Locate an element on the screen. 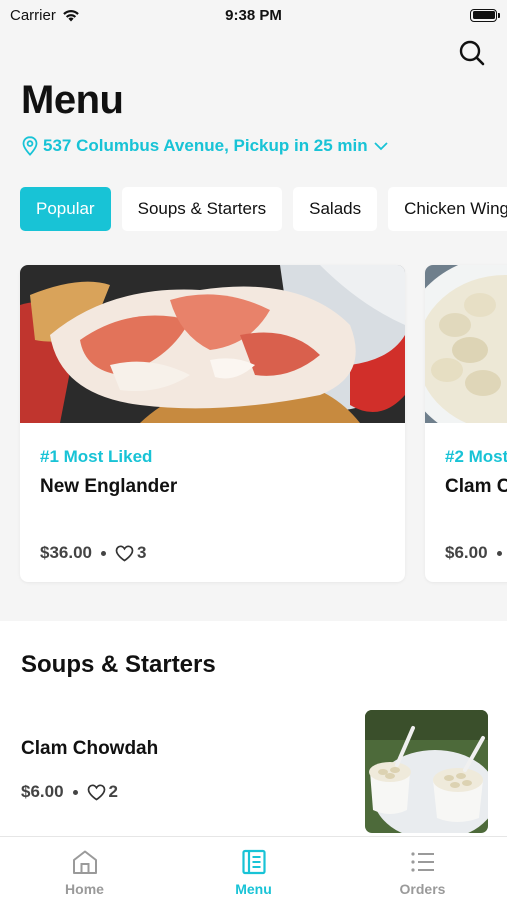  card-rank: #2 Most Liked is located at coordinates (476, 456).